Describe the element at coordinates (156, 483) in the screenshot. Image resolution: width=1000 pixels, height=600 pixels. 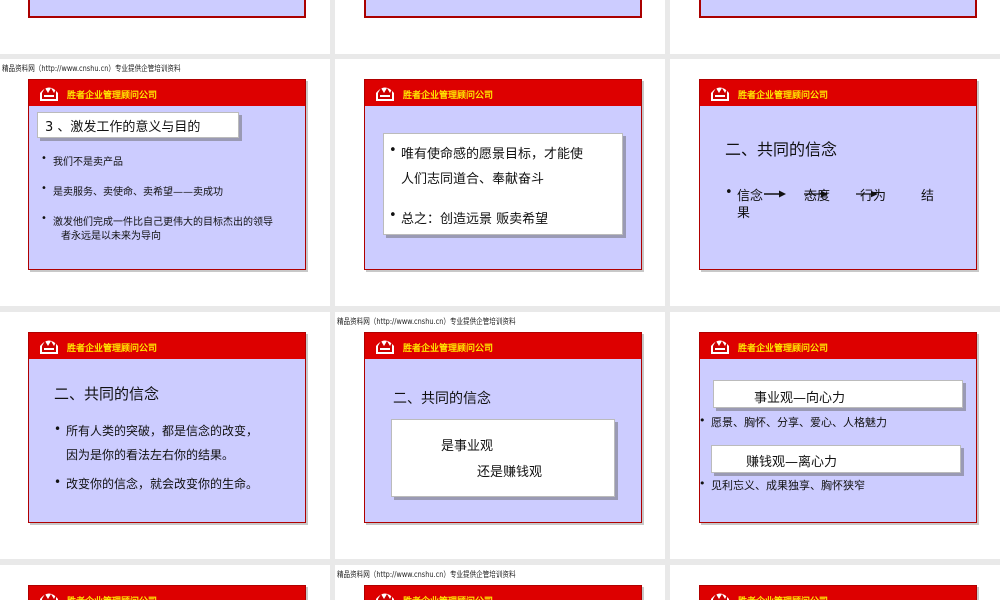
I see `bullet-item: 改变你的信念，就会改变你的生命。` at that location.